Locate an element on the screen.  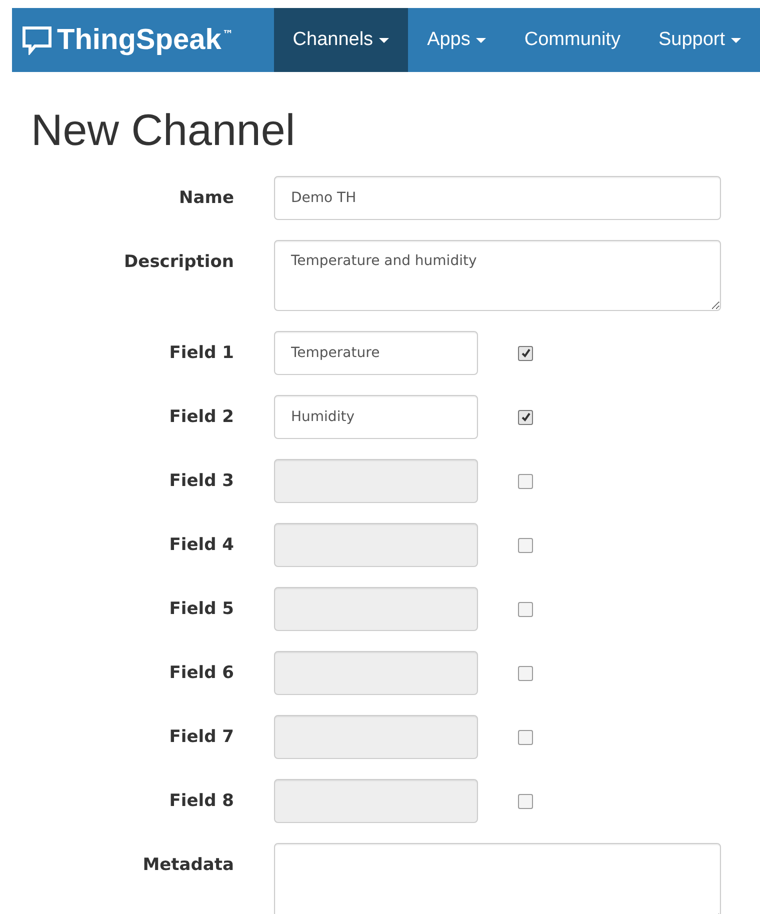
field-label: Metadata is located at coordinates (188, 865).